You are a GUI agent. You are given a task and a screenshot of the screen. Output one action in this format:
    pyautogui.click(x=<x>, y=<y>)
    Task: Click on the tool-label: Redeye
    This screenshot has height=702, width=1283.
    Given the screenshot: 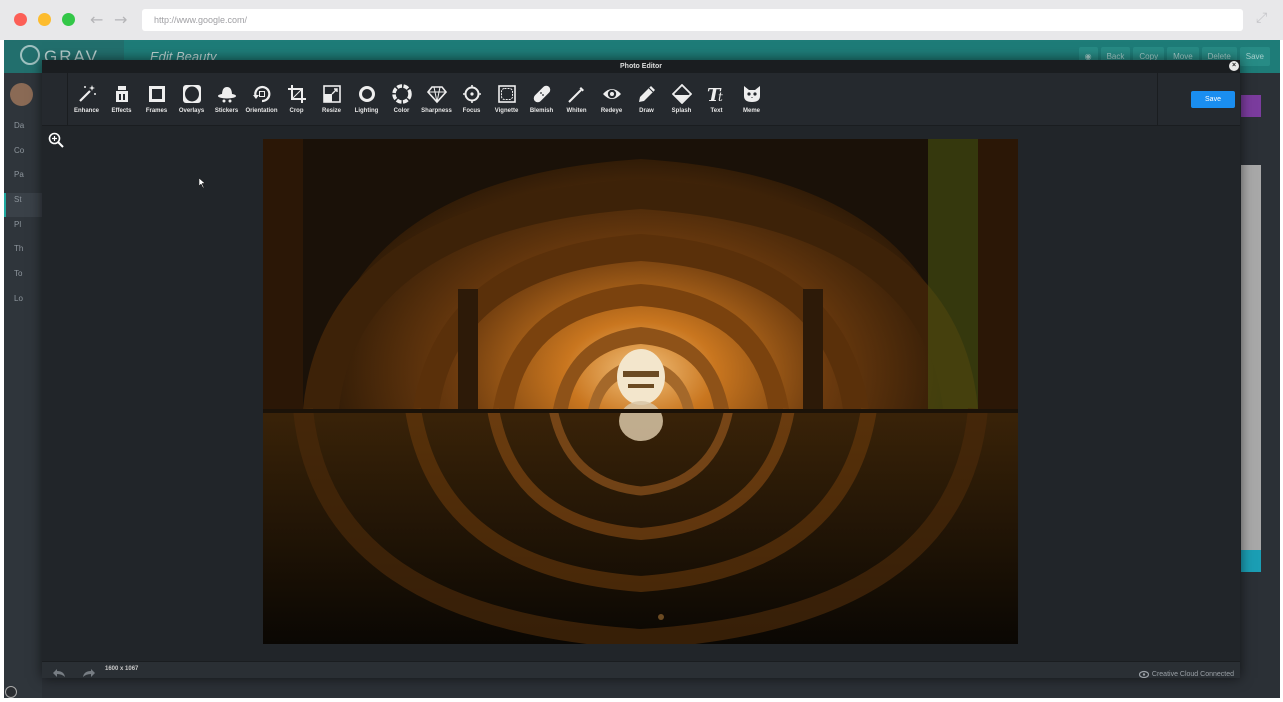 What is the action you would take?
    pyautogui.click(x=611, y=111)
    